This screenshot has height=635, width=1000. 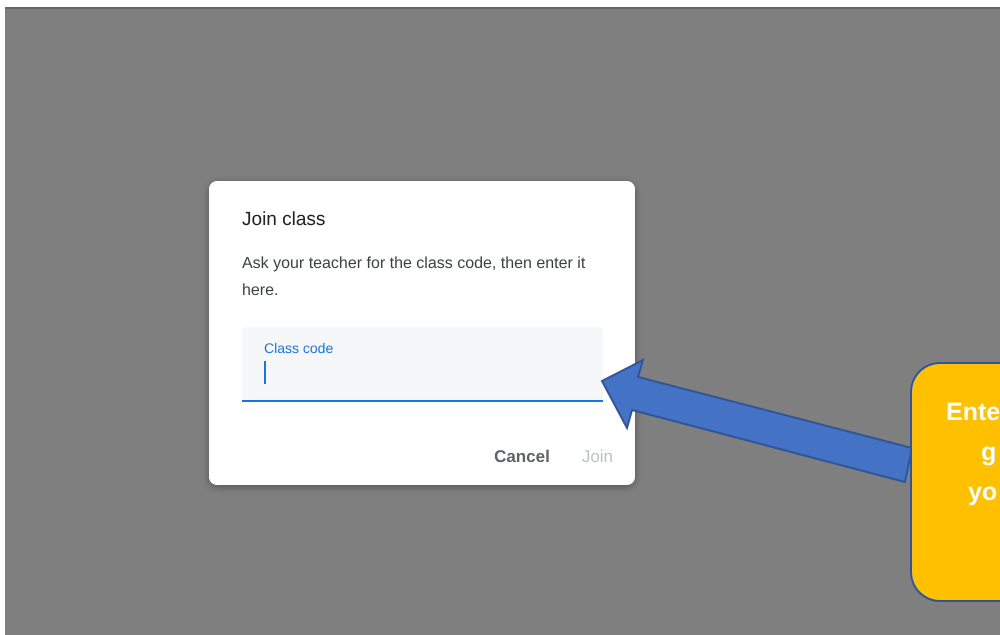 What do you see at coordinates (989, 452) in the screenshot?
I see `callout-text: g` at bounding box center [989, 452].